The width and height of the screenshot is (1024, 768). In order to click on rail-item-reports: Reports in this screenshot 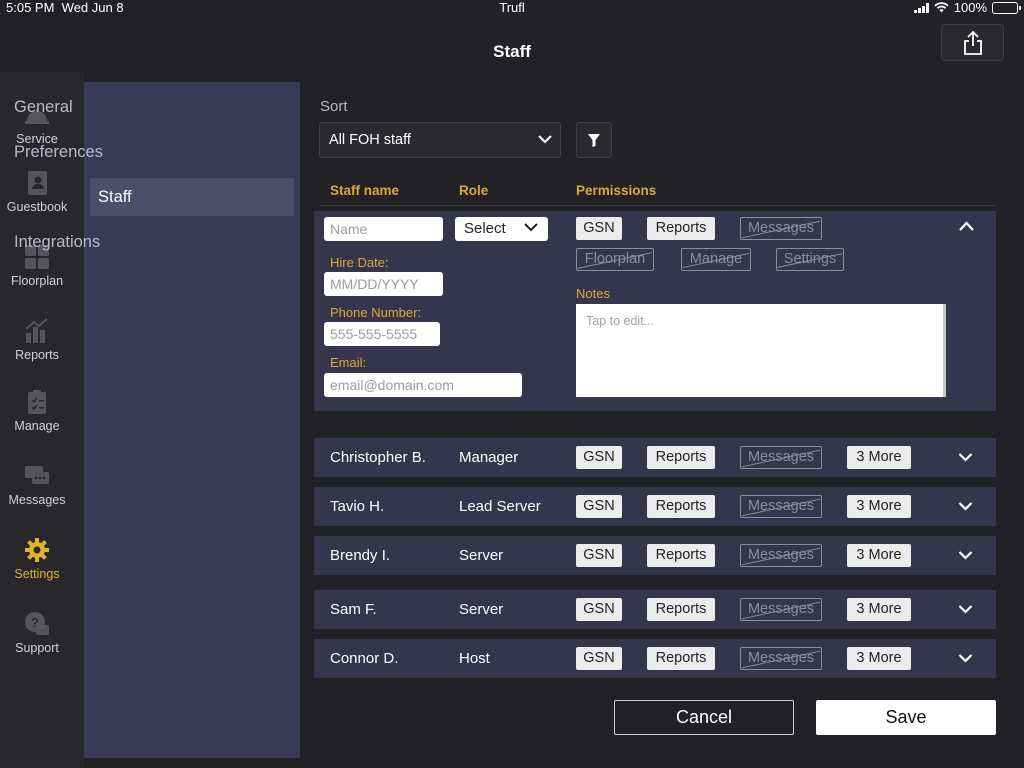, I will do `click(37, 340)`.